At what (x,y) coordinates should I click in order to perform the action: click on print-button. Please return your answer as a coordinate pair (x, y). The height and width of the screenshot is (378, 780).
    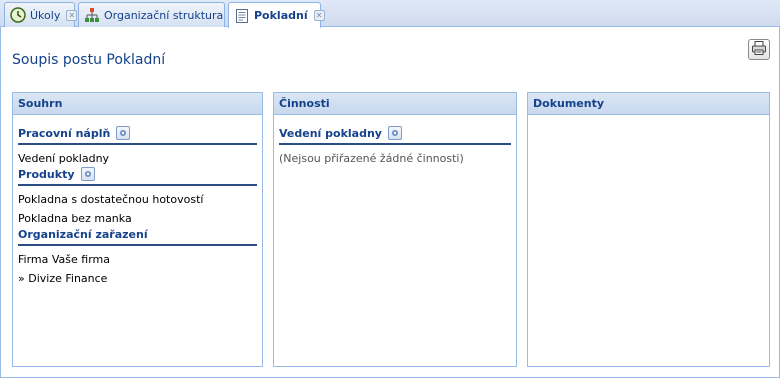
    Looking at the image, I should click on (759, 49).